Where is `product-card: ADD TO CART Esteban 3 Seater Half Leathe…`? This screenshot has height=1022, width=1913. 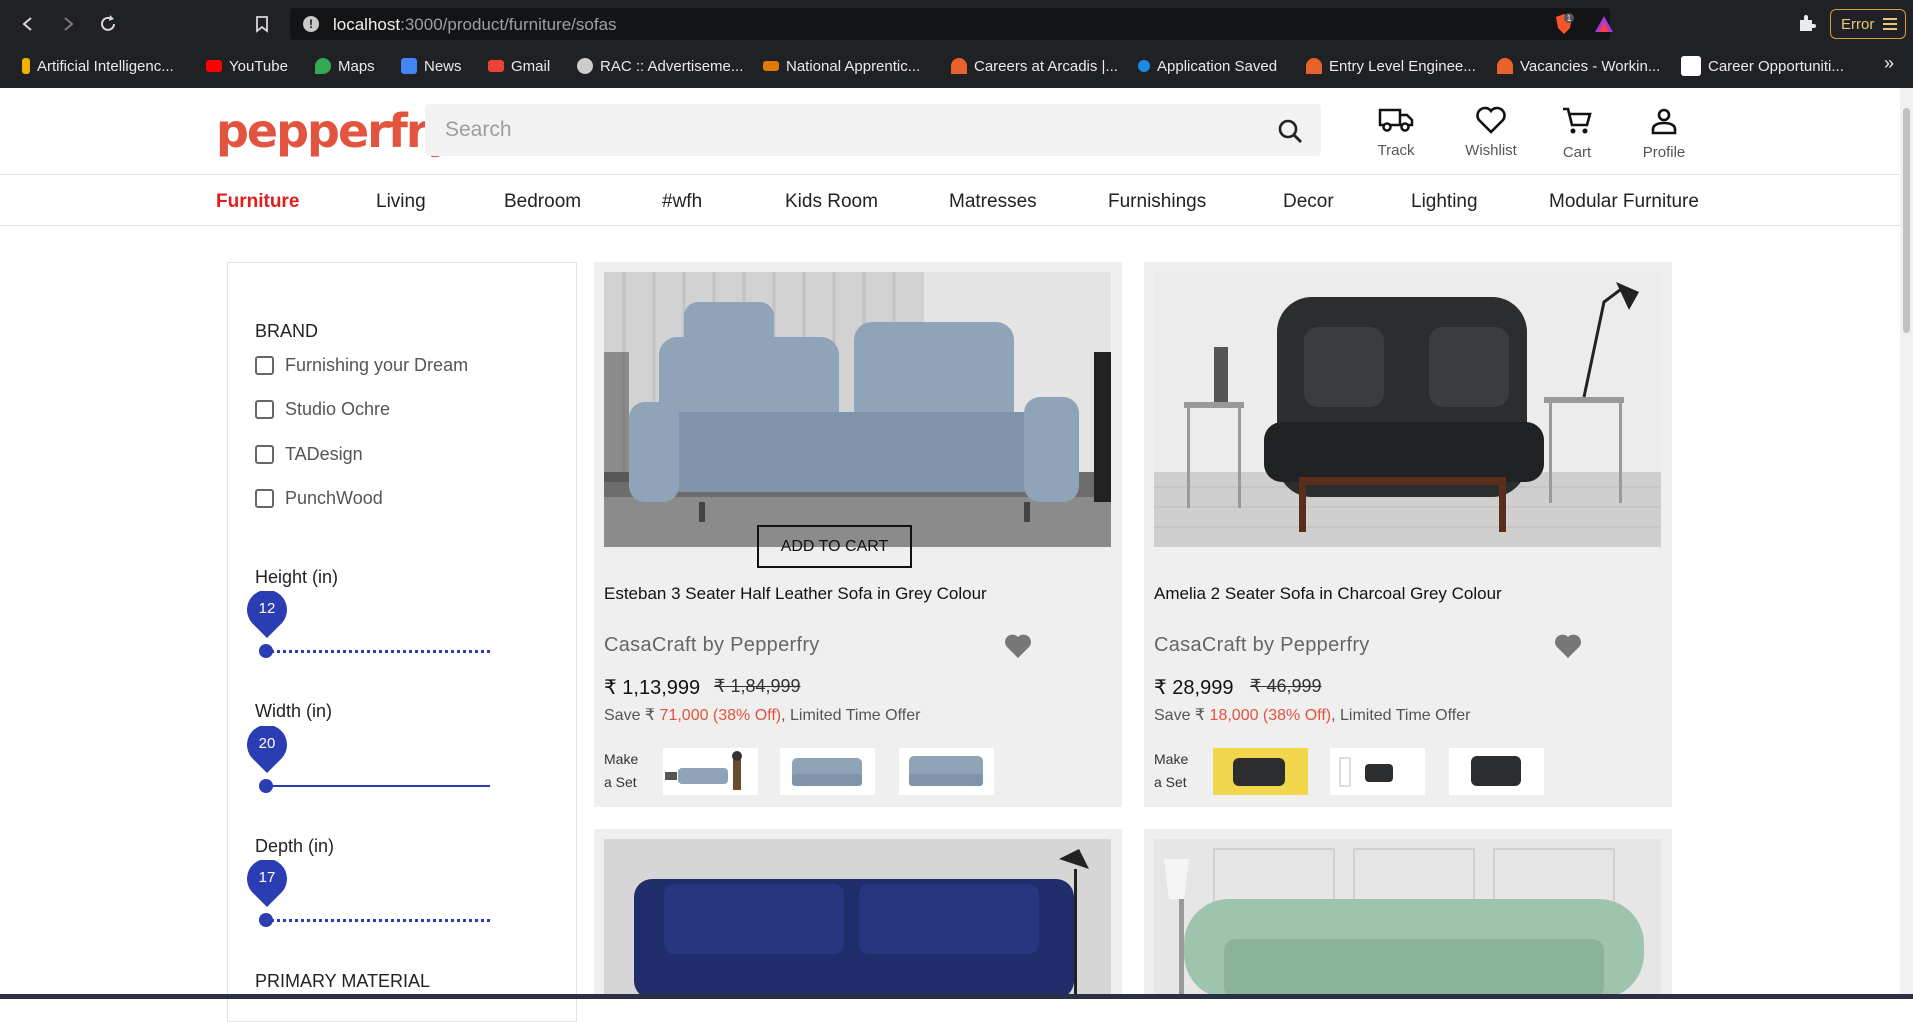
product-card: ADD TO CART Esteban 3 Seater Half Leathe… is located at coordinates (858, 534).